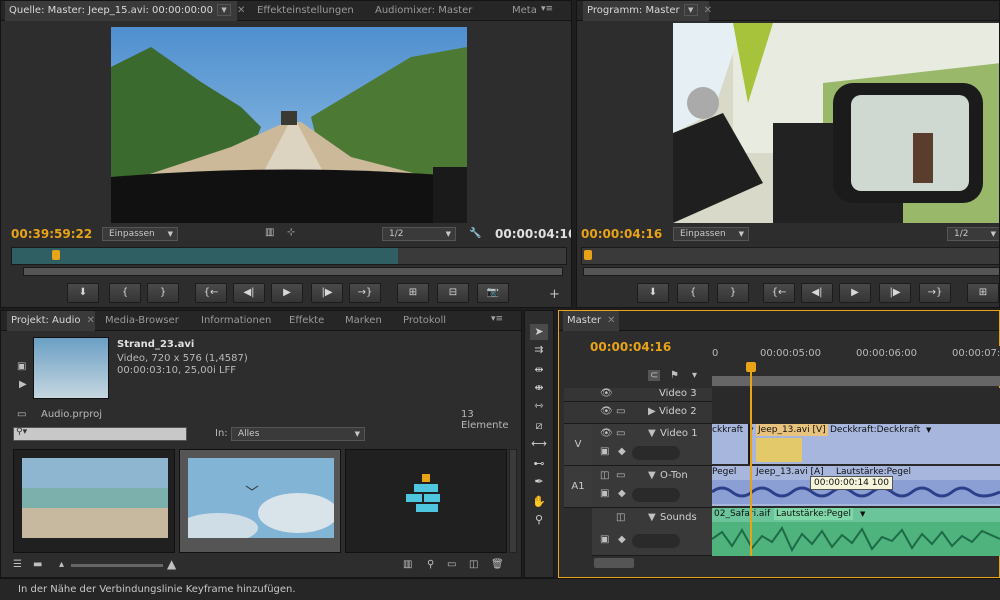 This screenshot has width=1000, height=600. I want to click on tab-audio-mixer: Audiomixer: Master, so click(423, 11).